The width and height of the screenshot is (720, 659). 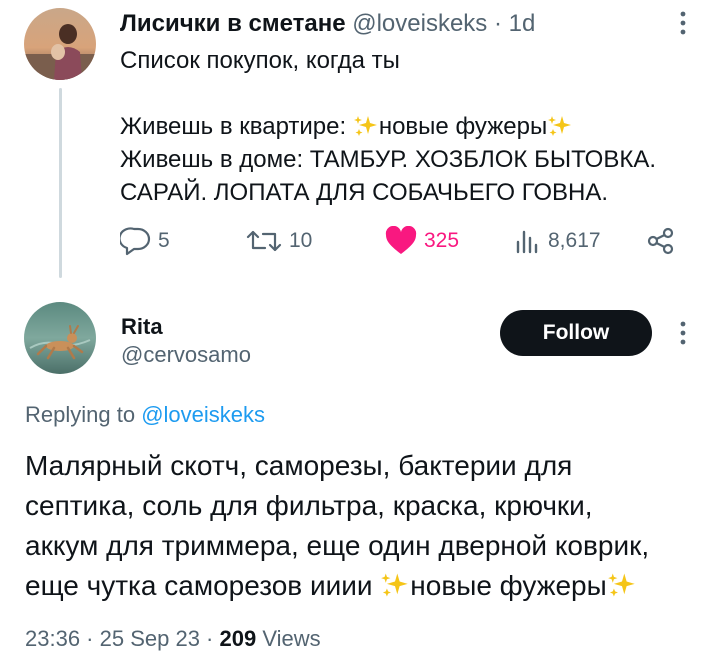 I want to click on replying-to: Replying to @loveiskeks, so click(x=145, y=415).